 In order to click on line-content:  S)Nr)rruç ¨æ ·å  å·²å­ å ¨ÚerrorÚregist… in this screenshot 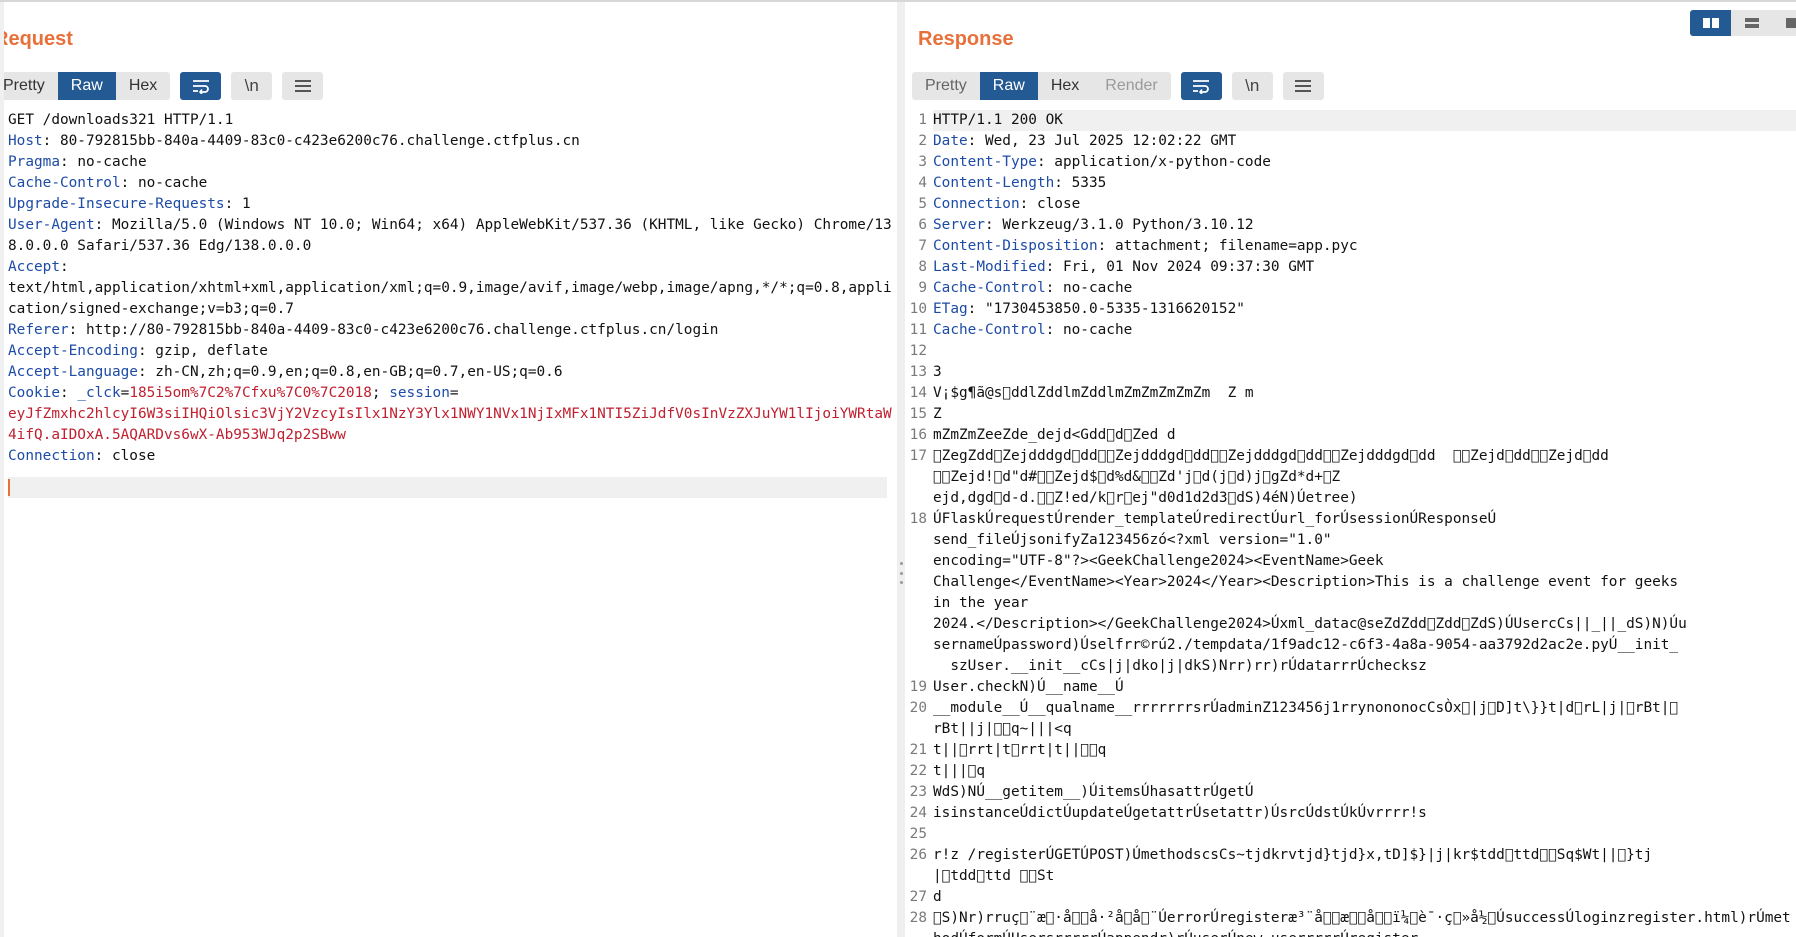, I will do `click(1362, 923)`.